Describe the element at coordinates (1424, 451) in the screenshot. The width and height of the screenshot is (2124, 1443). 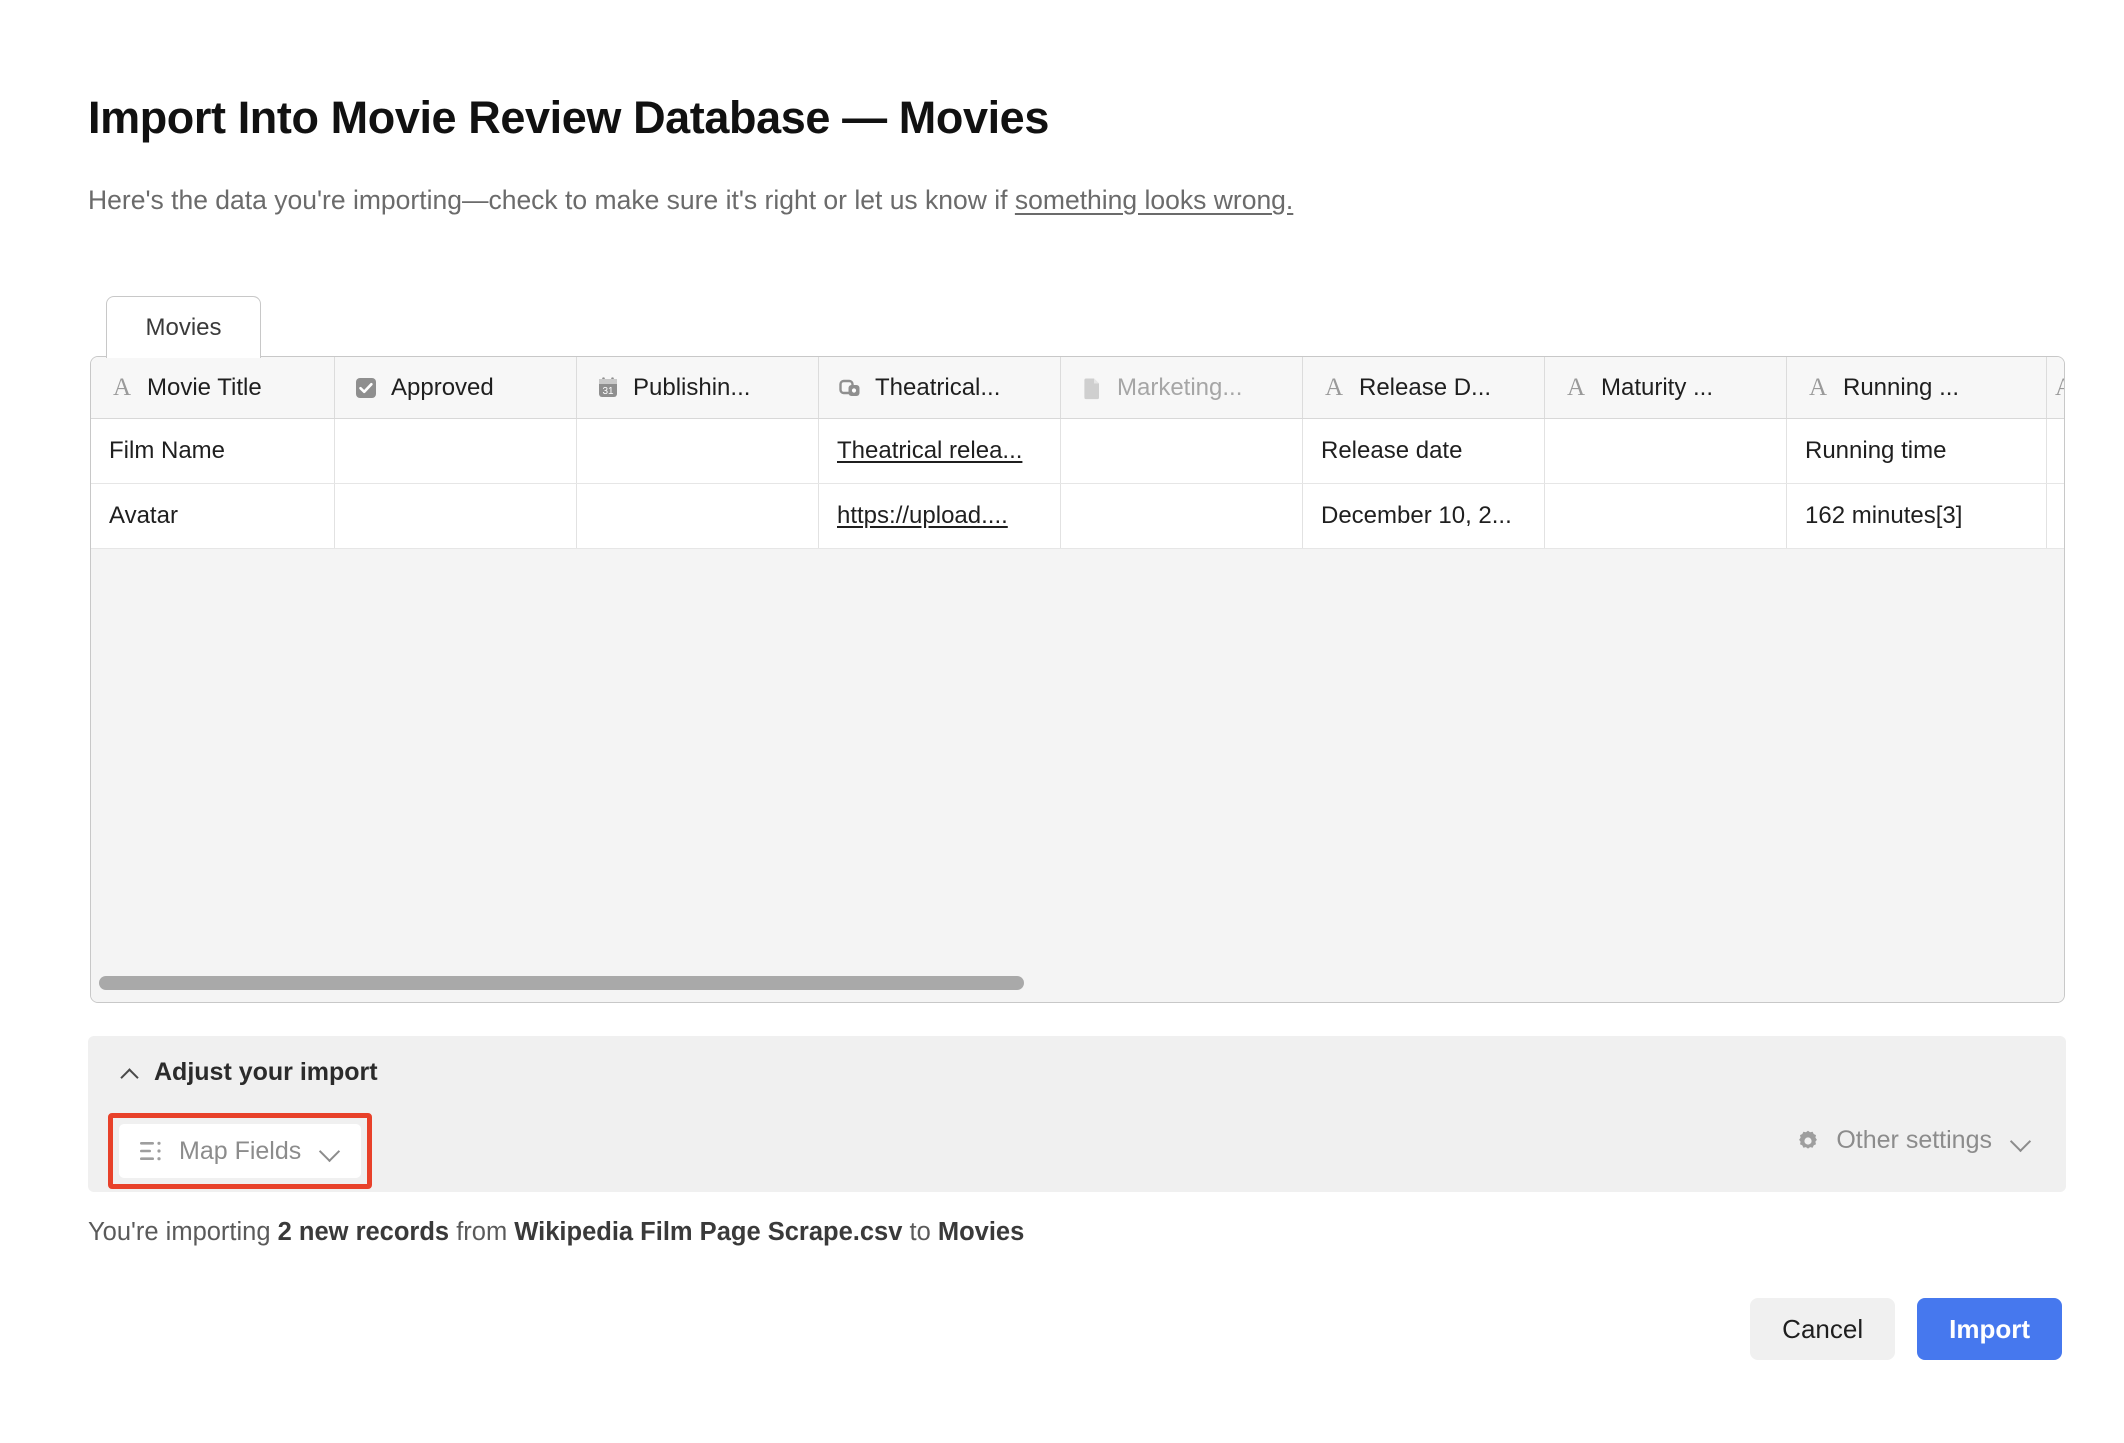
I see `cell-release-date: Release date` at that location.